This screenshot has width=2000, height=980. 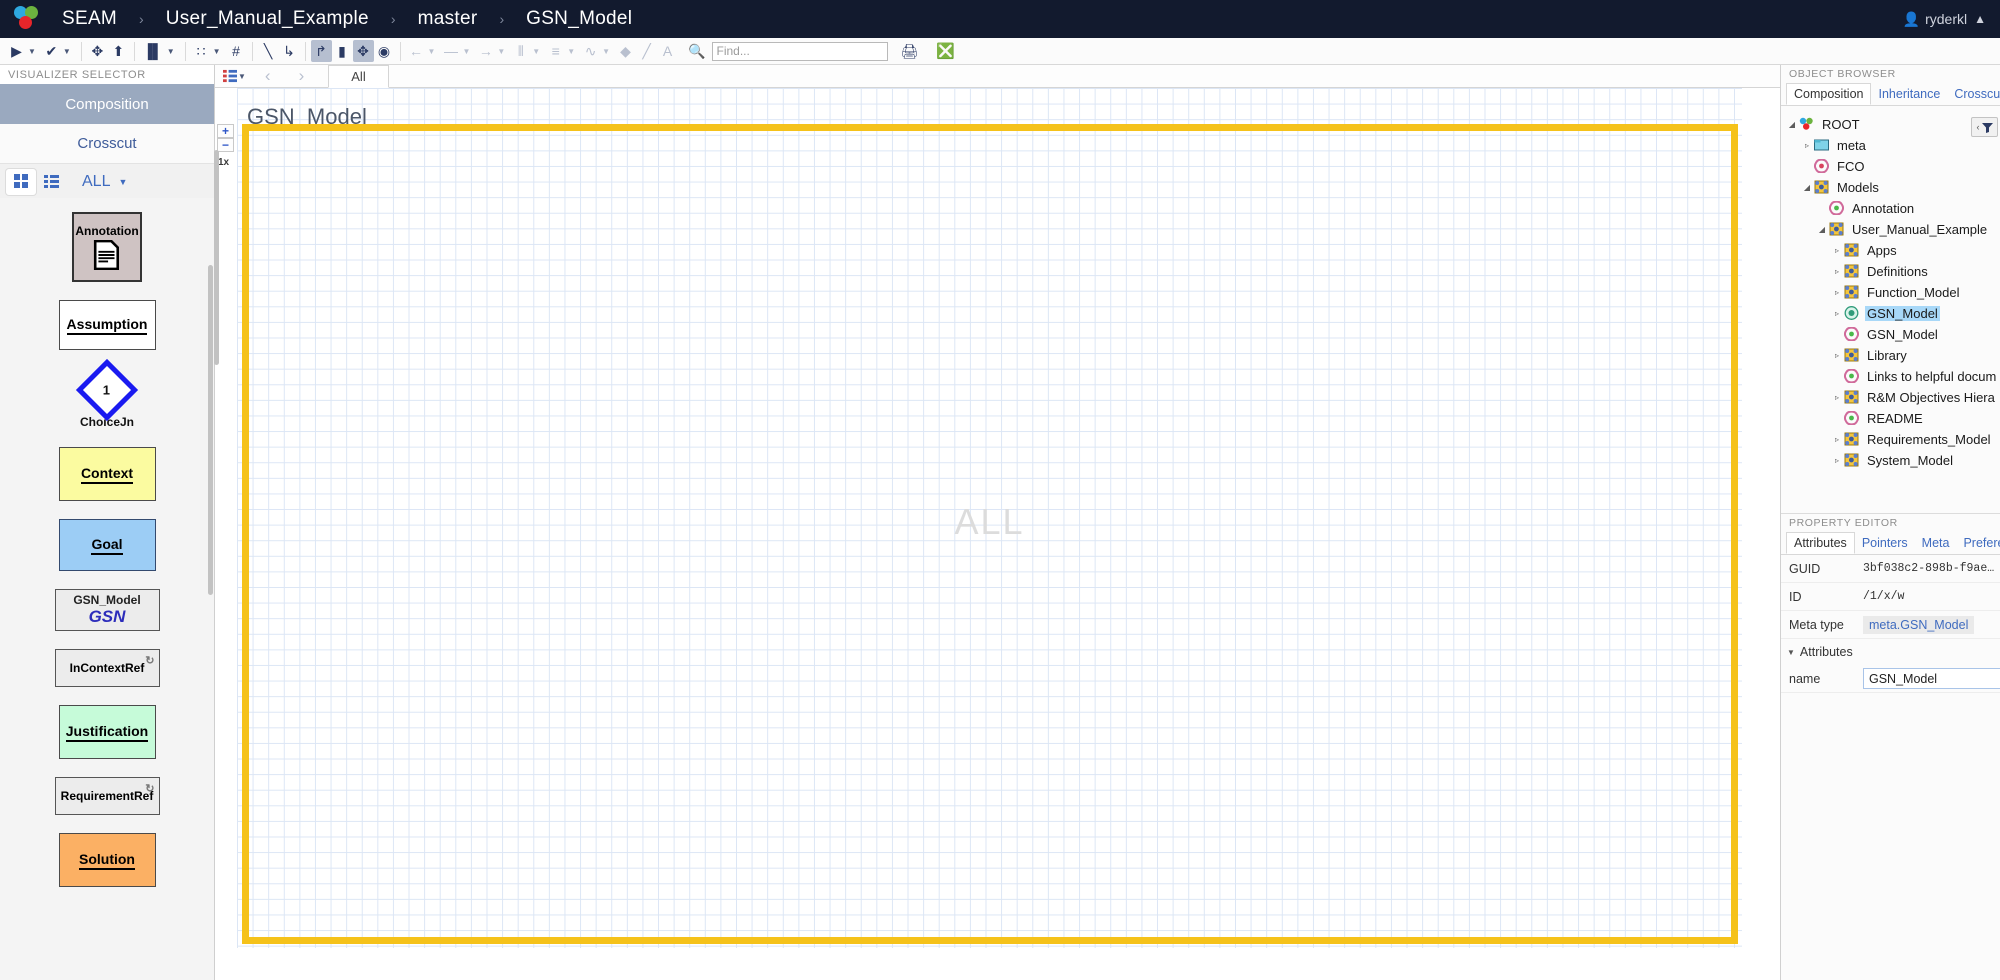 What do you see at coordinates (1892, 376) in the screenshot?
I see `tree-node: Links to helpful docum` at bounding box center [1892, 376].